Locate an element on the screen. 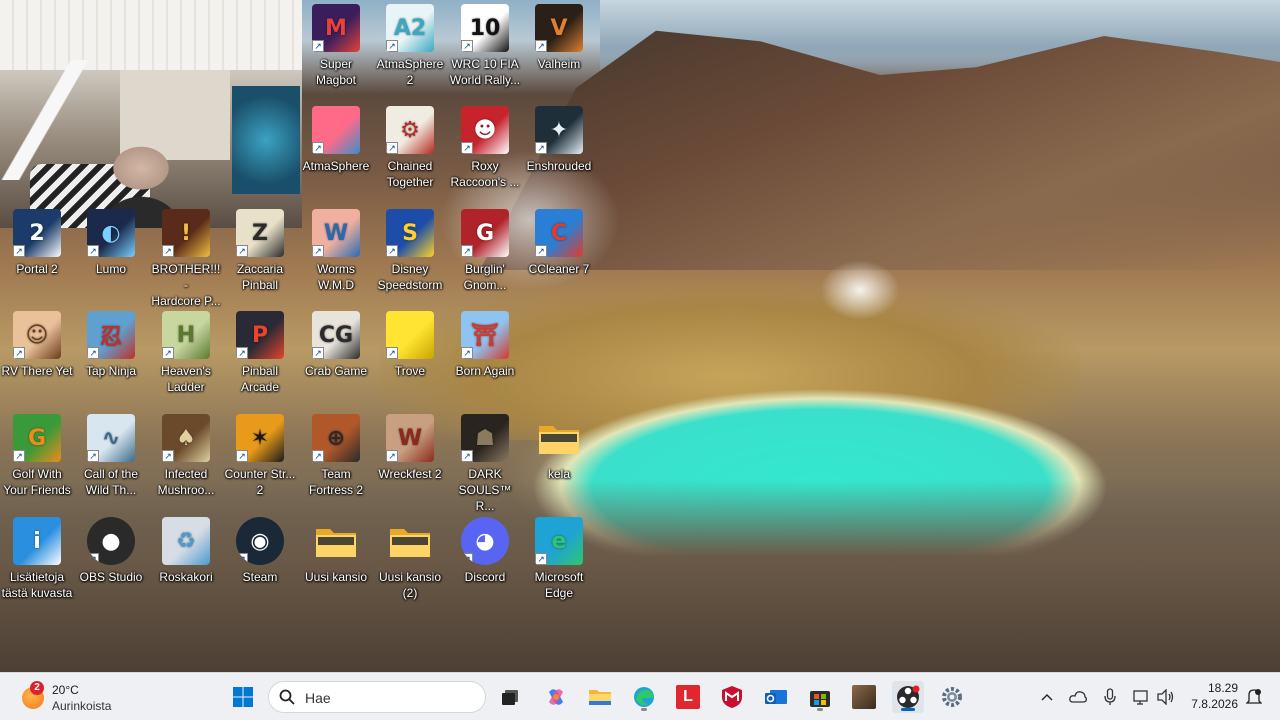  desktop-icon-zaccaria-pinball: Z ↗ Zaccaria Pinball is located at coordinates (260, 251).